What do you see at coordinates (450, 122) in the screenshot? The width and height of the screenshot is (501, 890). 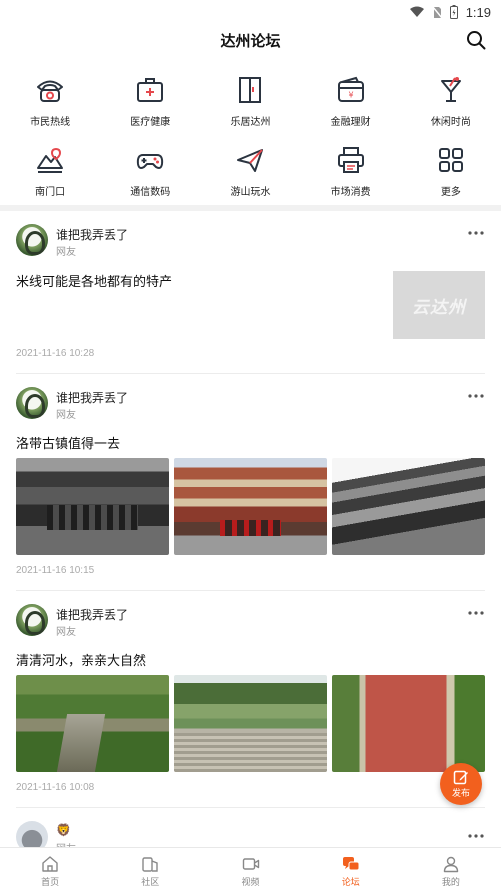 I see `category-label: 休闲时尚` at bounding box center [450, 122].